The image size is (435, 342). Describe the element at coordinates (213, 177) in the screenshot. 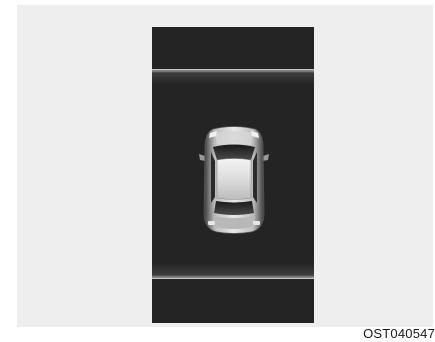

I see `car-left-window` at that location.